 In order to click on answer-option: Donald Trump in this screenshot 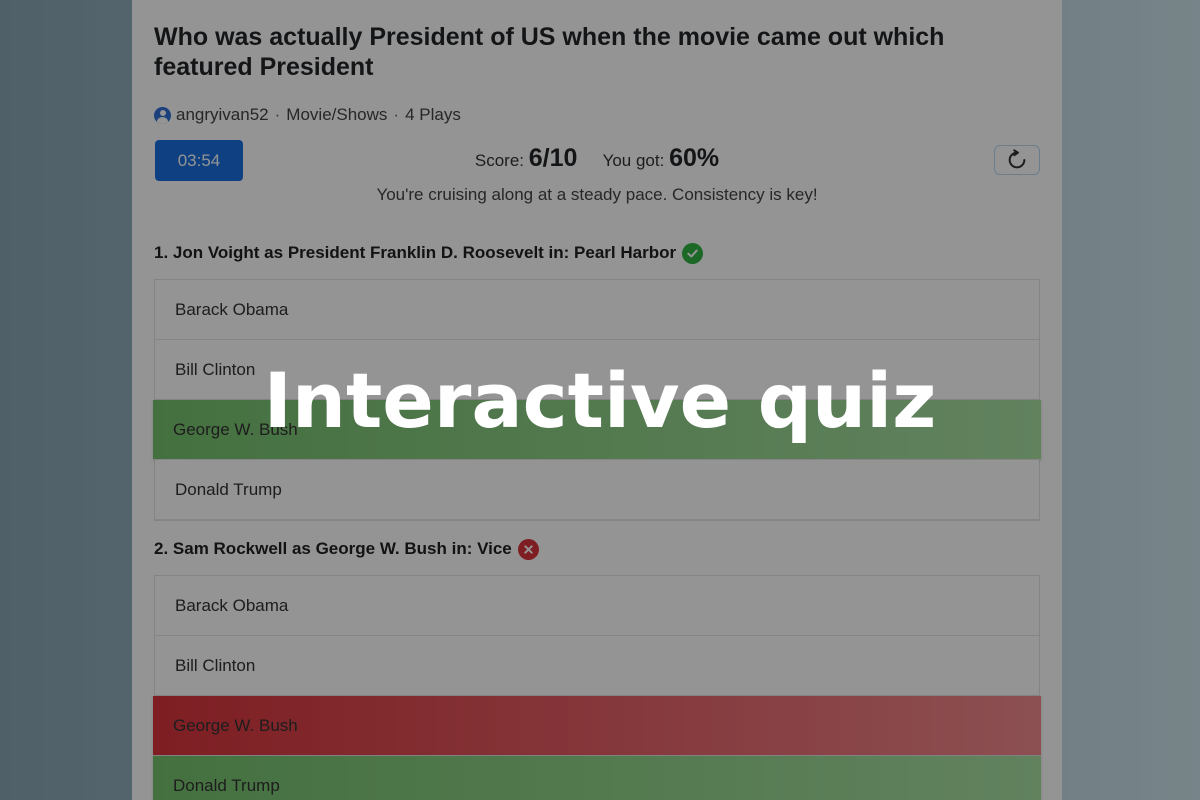, I will do `click(597, 490)`.